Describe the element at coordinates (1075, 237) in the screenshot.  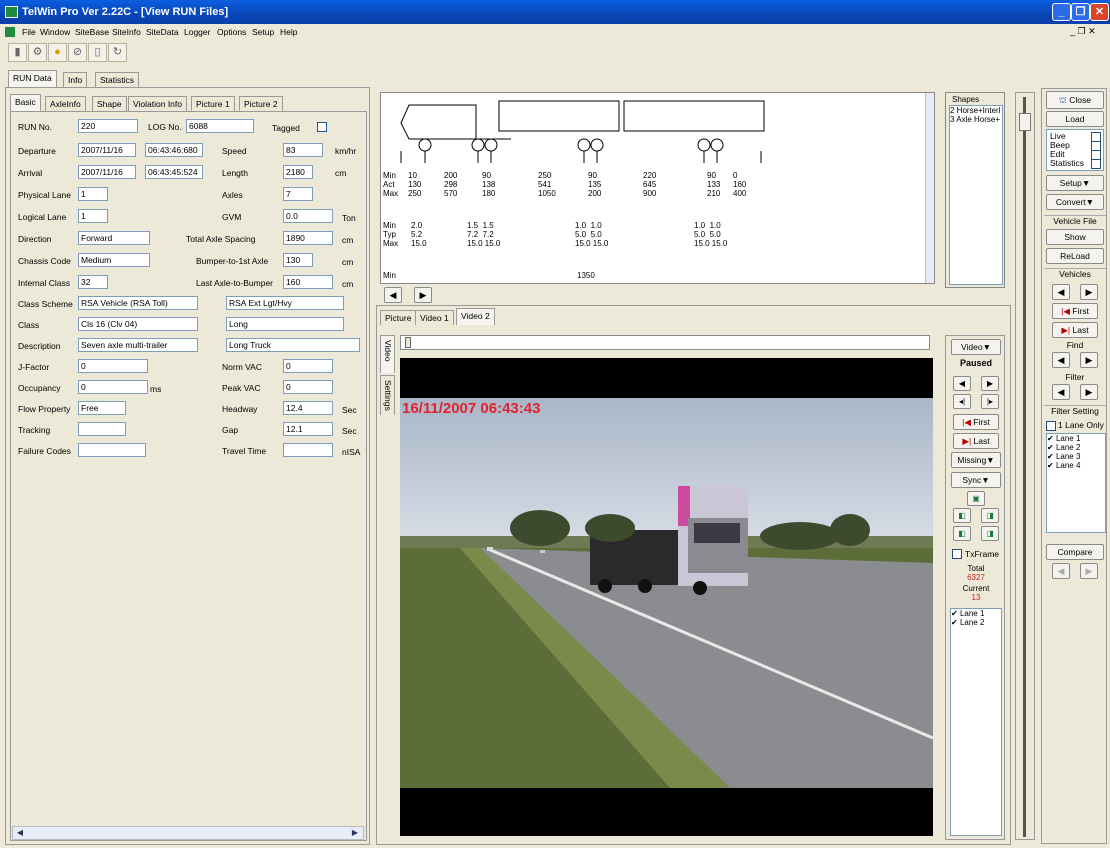
I see `show-button: Show` at that location.